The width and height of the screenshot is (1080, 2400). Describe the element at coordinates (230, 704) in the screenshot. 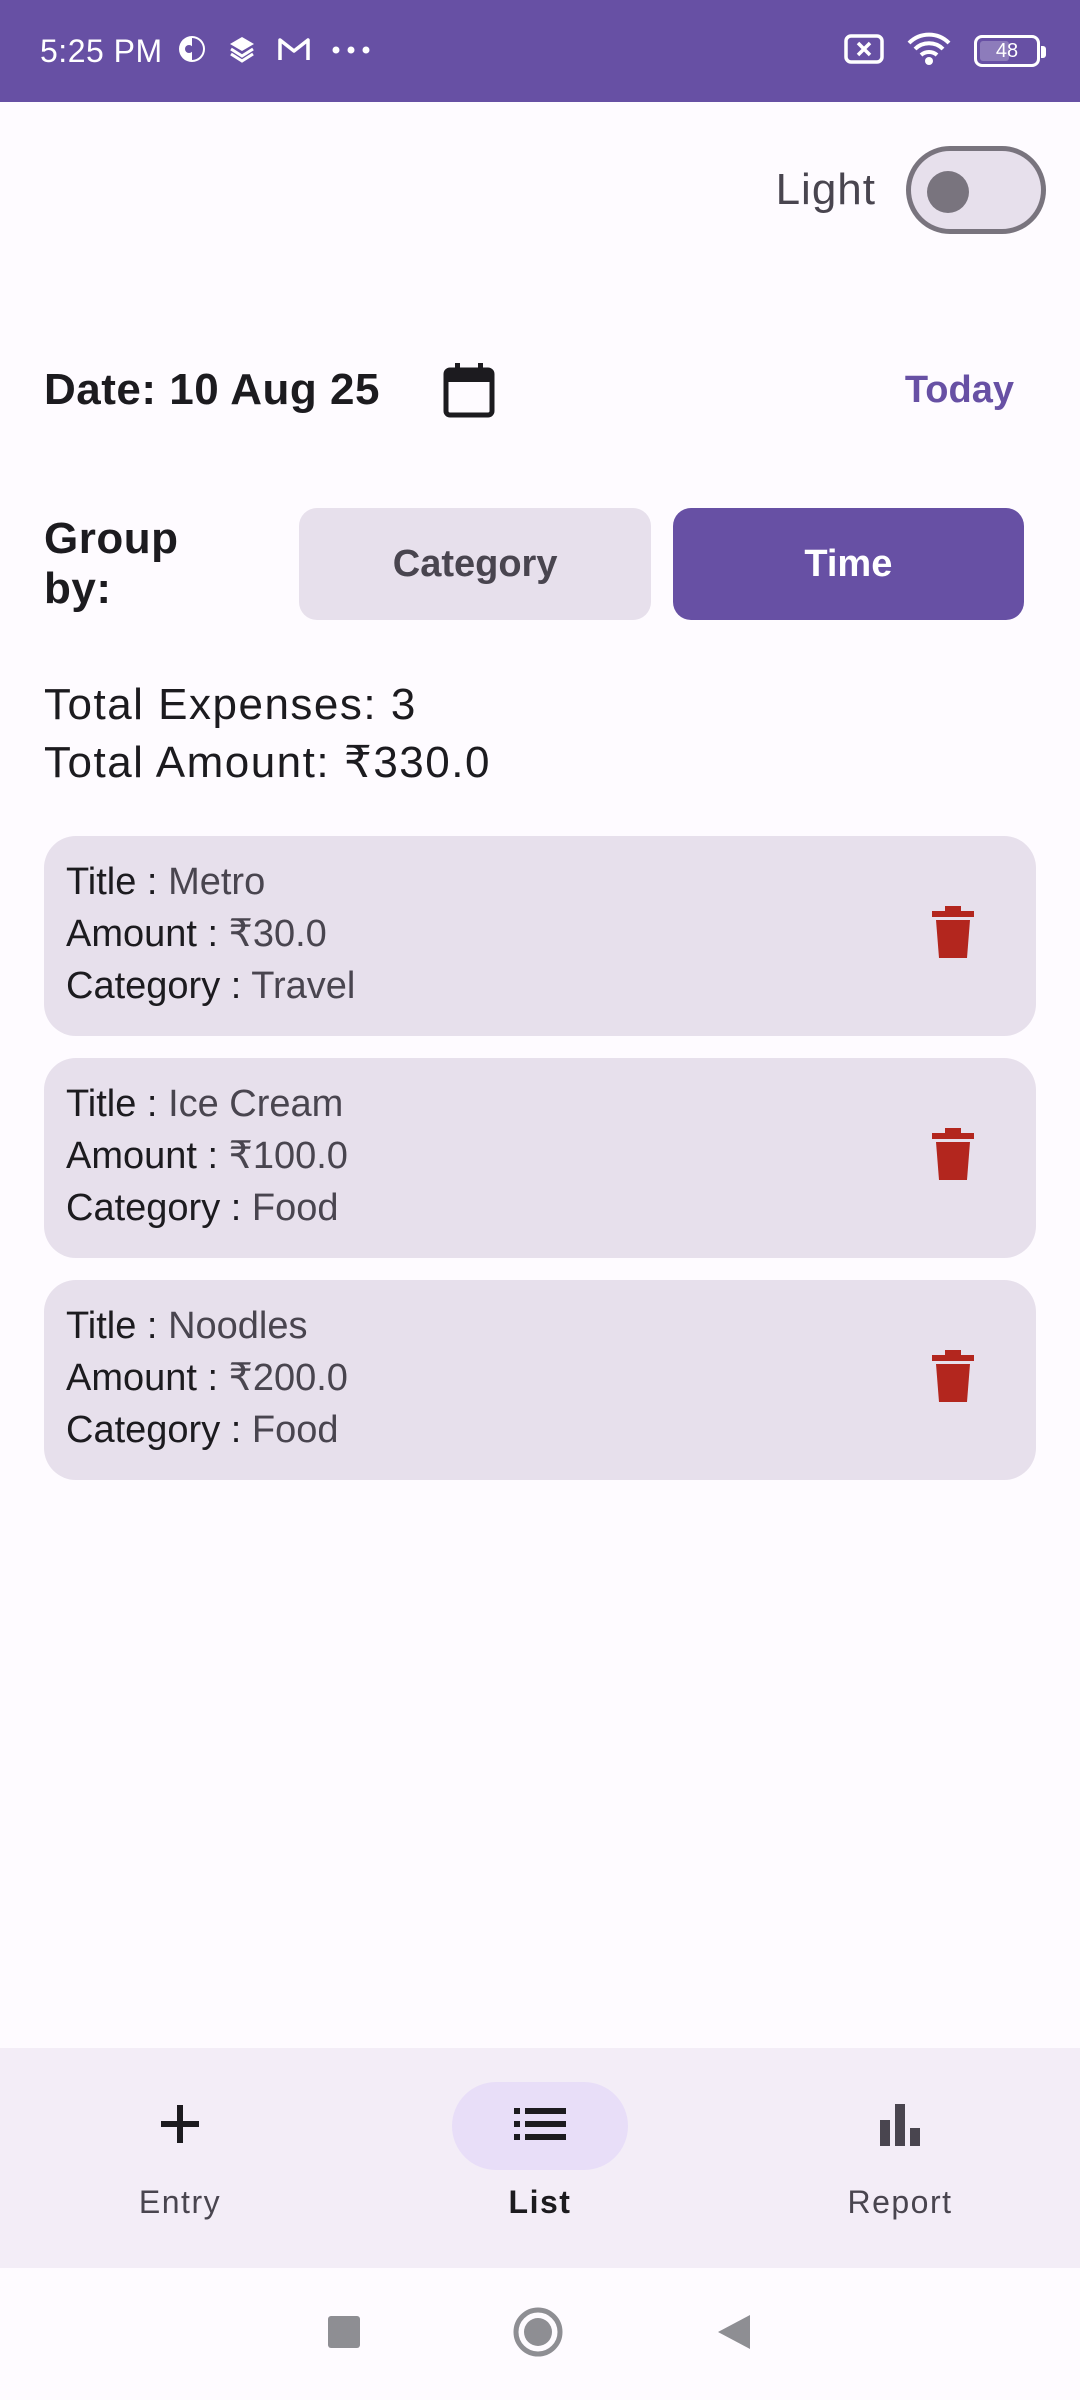

I see `total-expenses: Total Expenses: 3` at that location.